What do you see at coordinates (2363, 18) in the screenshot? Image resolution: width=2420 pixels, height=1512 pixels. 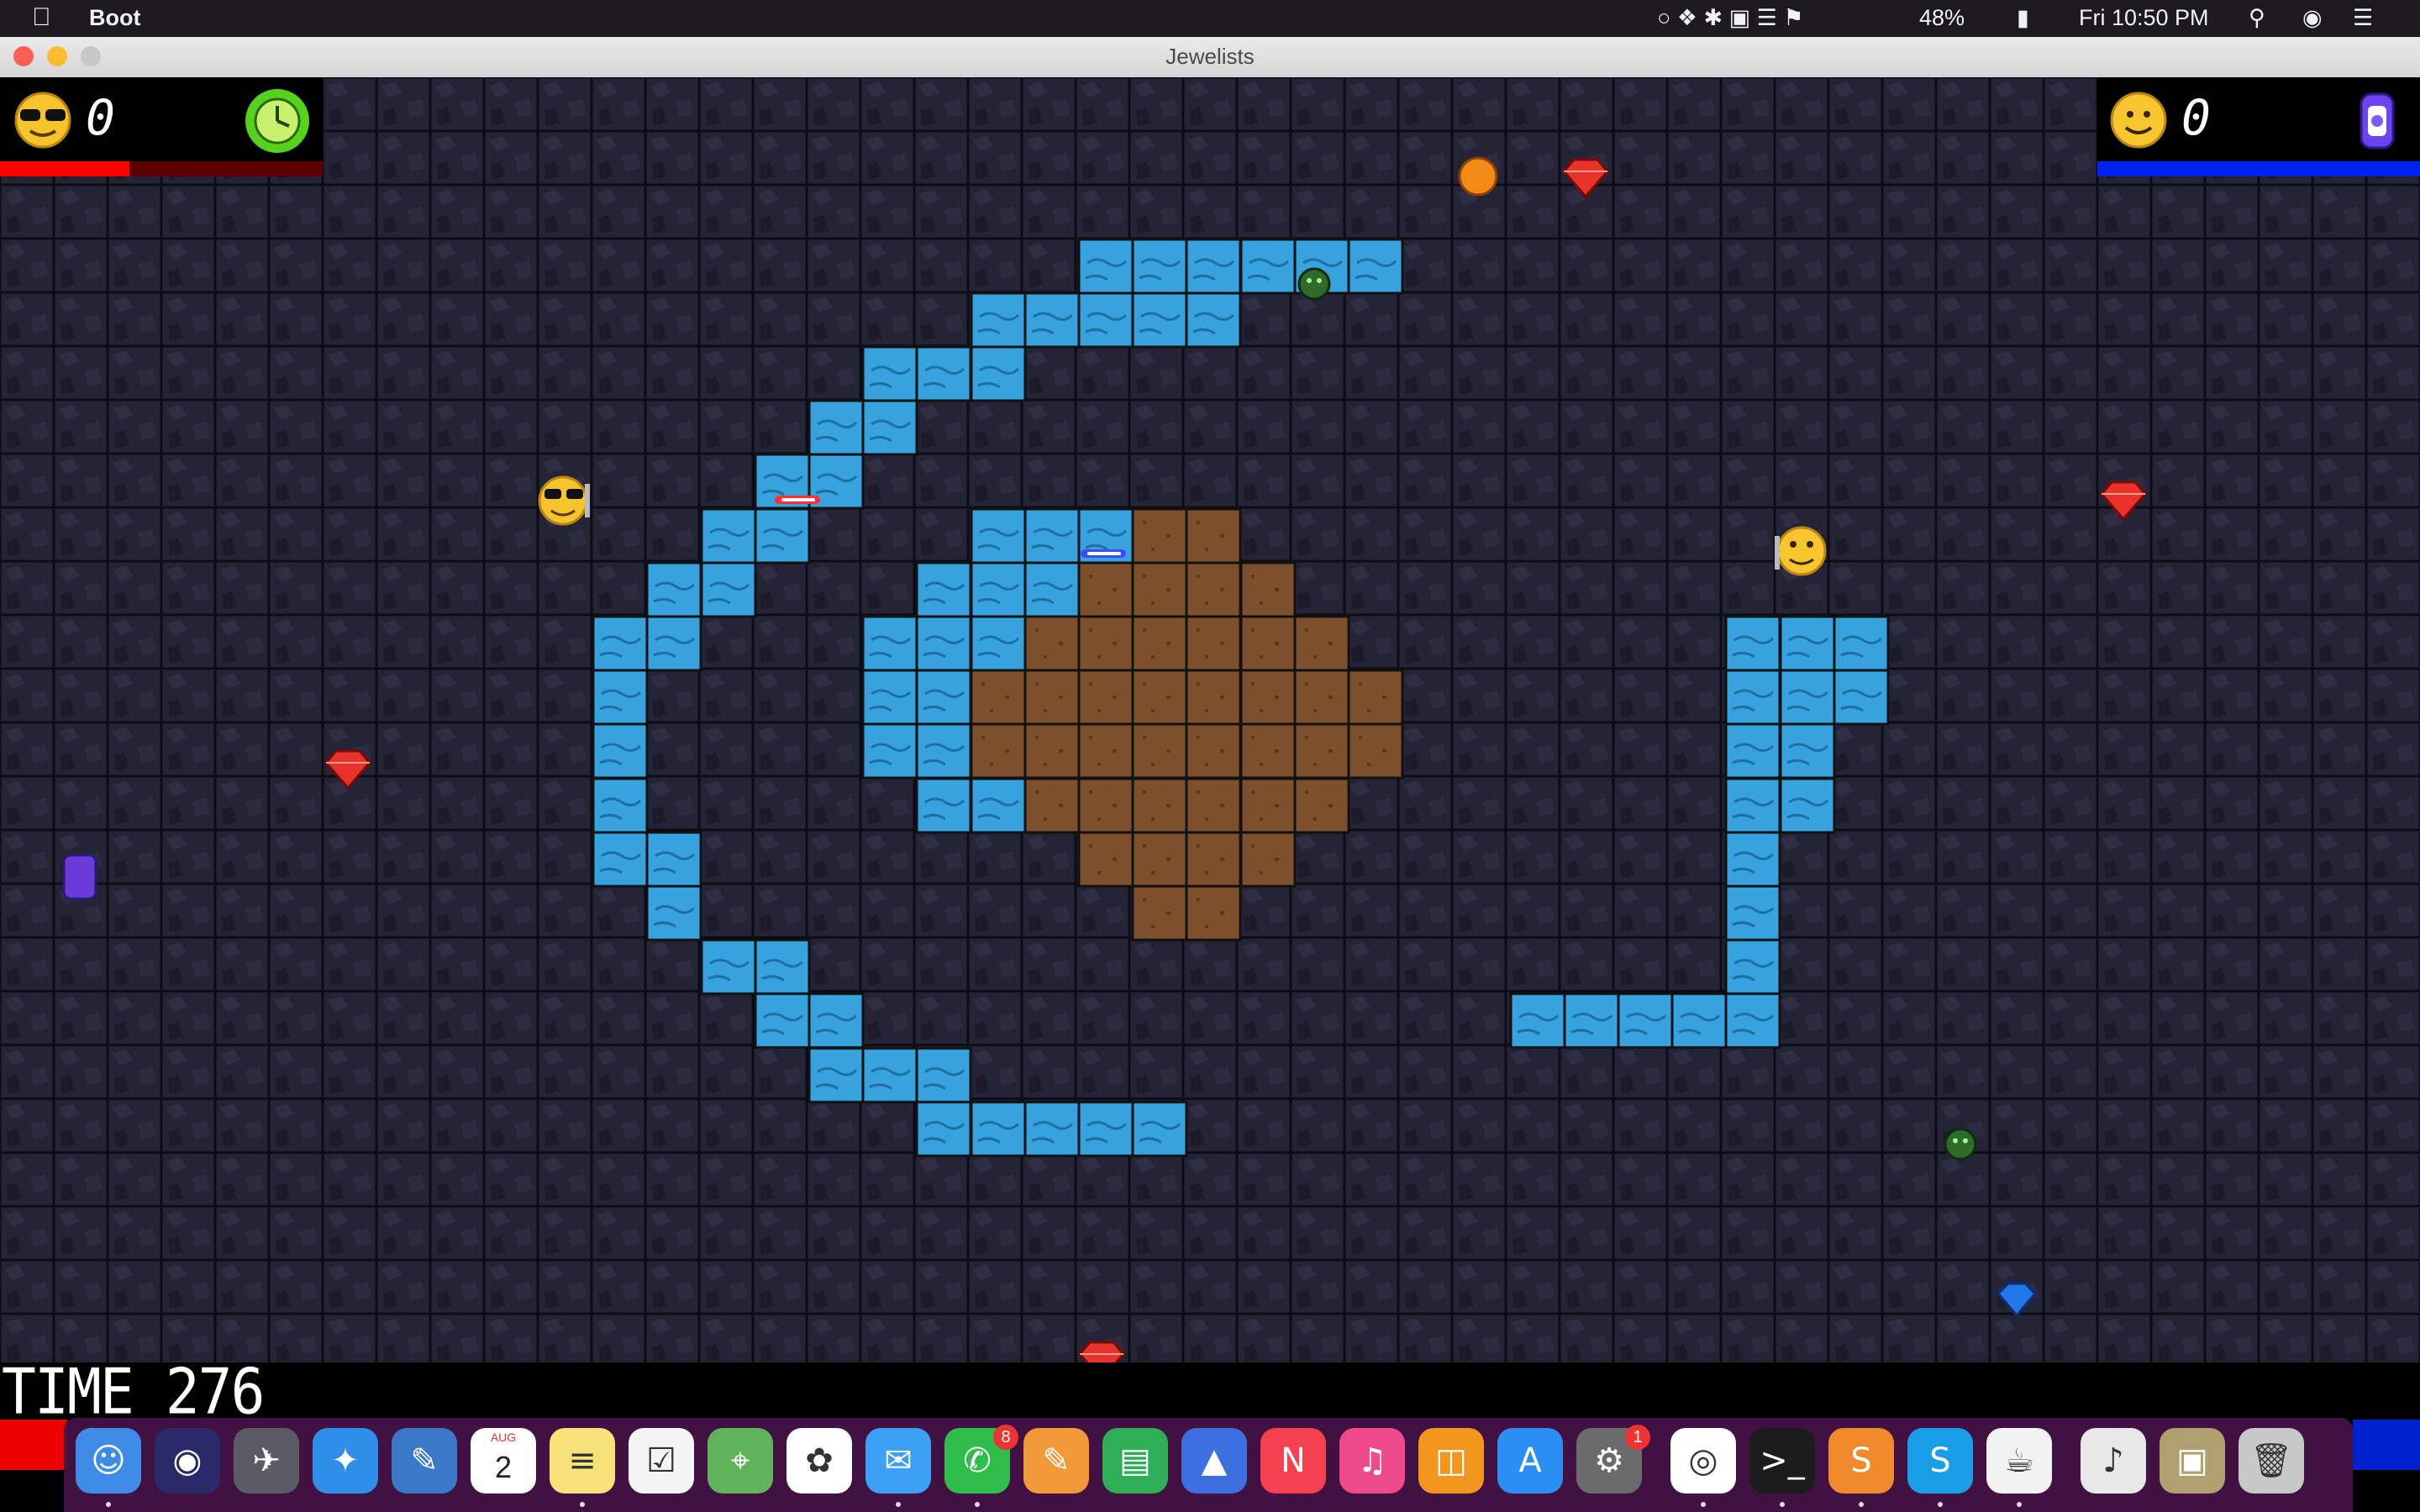 I see `notification-center-icon: ☰` at bounding box center [2363, 18].